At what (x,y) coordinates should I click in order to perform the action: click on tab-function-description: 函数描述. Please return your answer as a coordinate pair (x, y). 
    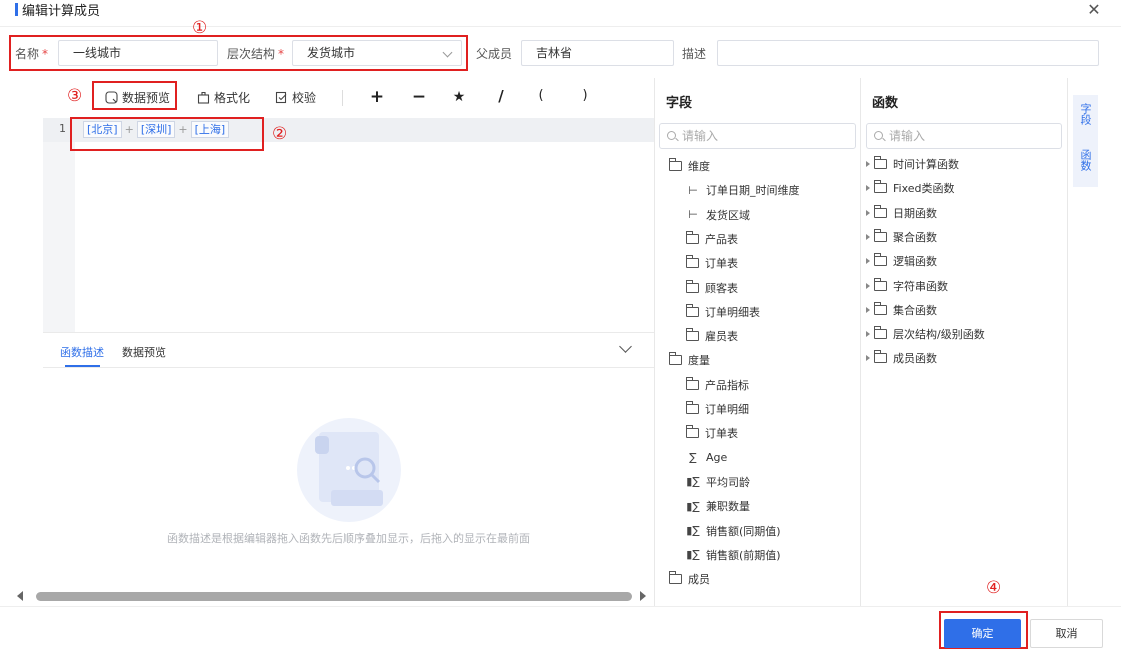
    Looking at the image, I should click on (82, 352).